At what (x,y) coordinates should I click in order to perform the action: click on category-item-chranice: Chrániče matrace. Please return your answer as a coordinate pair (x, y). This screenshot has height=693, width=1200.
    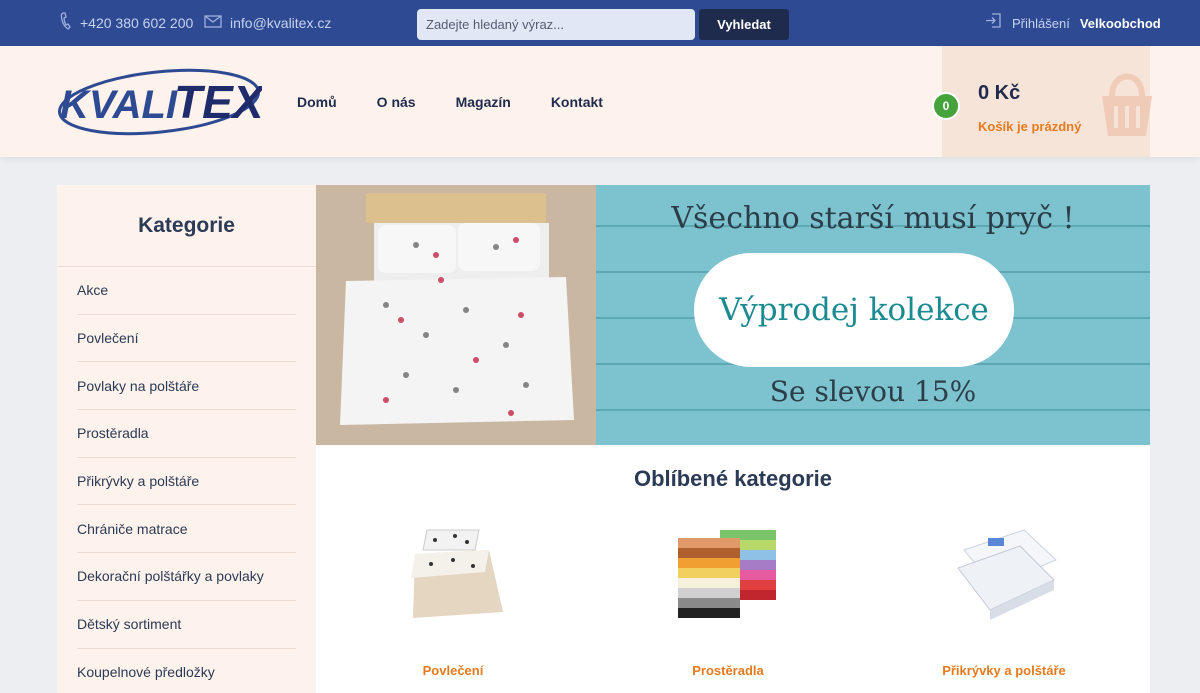
    Looking at the image, I should click on (186, 529).